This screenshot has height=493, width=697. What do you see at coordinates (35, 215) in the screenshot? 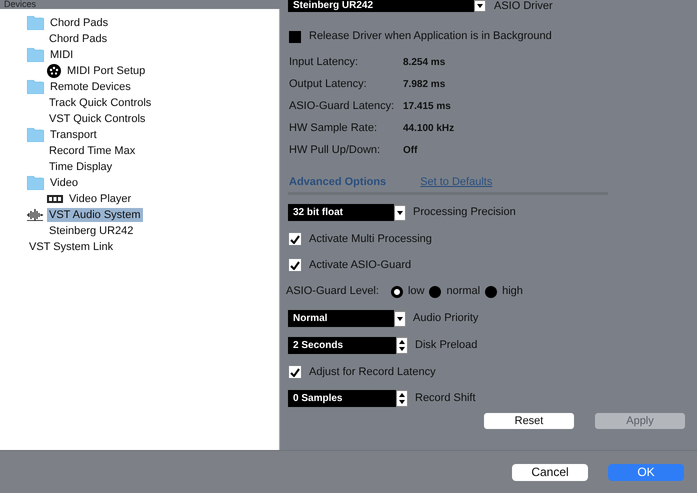
I see `waveform-icon` at bounding box center [35, 215].